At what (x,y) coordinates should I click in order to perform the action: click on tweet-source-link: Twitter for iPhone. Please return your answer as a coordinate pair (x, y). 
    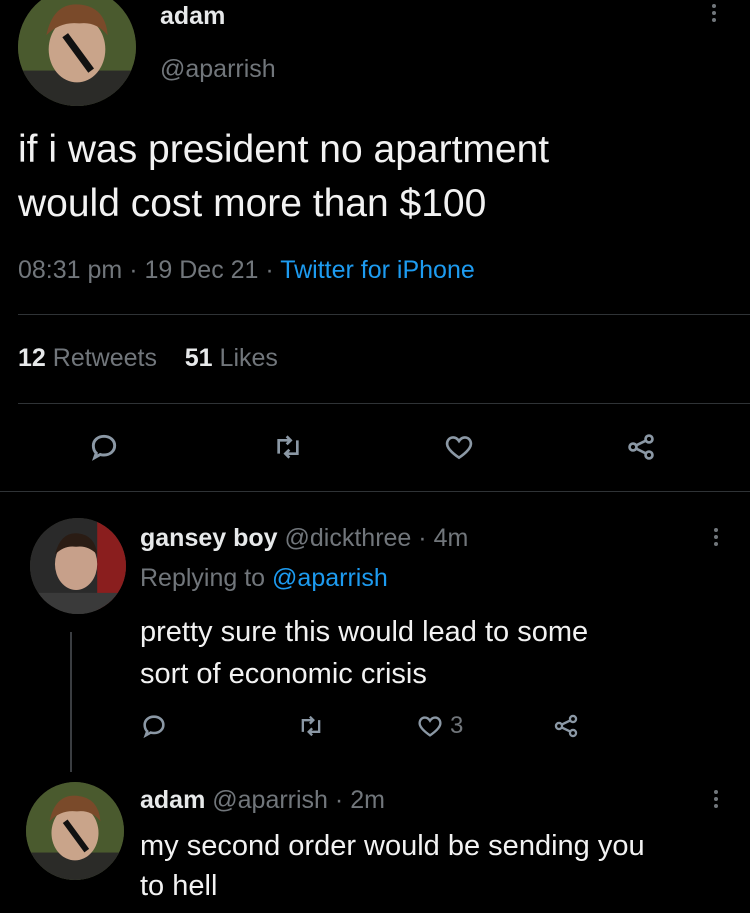
    Looking at the image, I should click on (377, 270).